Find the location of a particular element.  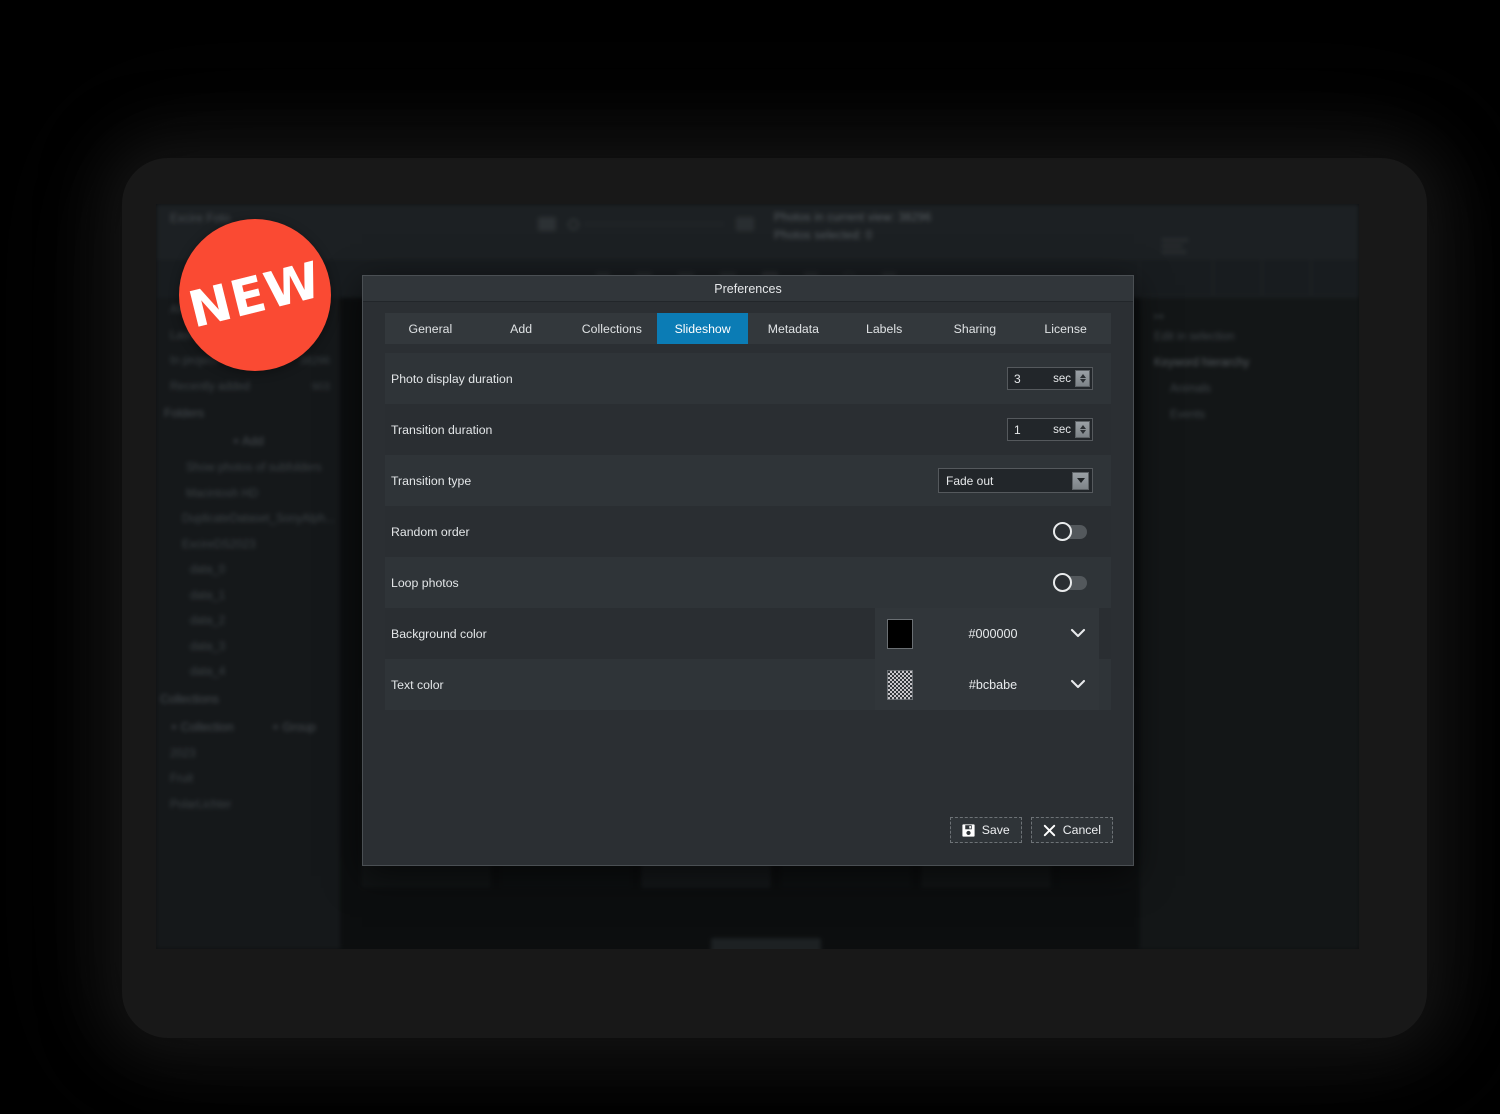

keyword-item: Animals is located at coordinates (1190, 389).